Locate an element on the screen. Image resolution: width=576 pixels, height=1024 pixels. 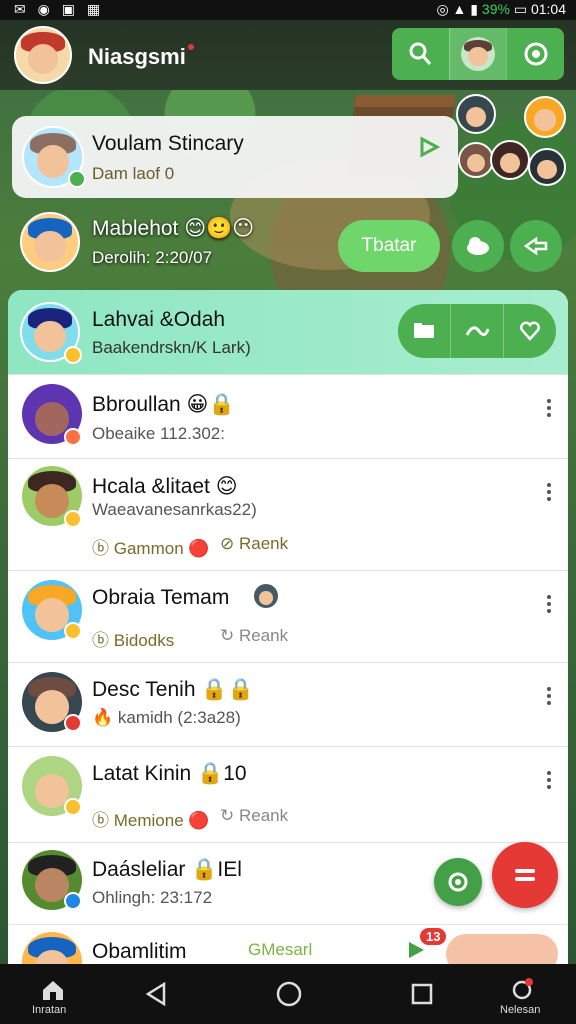
cloud-button is located at coordinates (478, 246).